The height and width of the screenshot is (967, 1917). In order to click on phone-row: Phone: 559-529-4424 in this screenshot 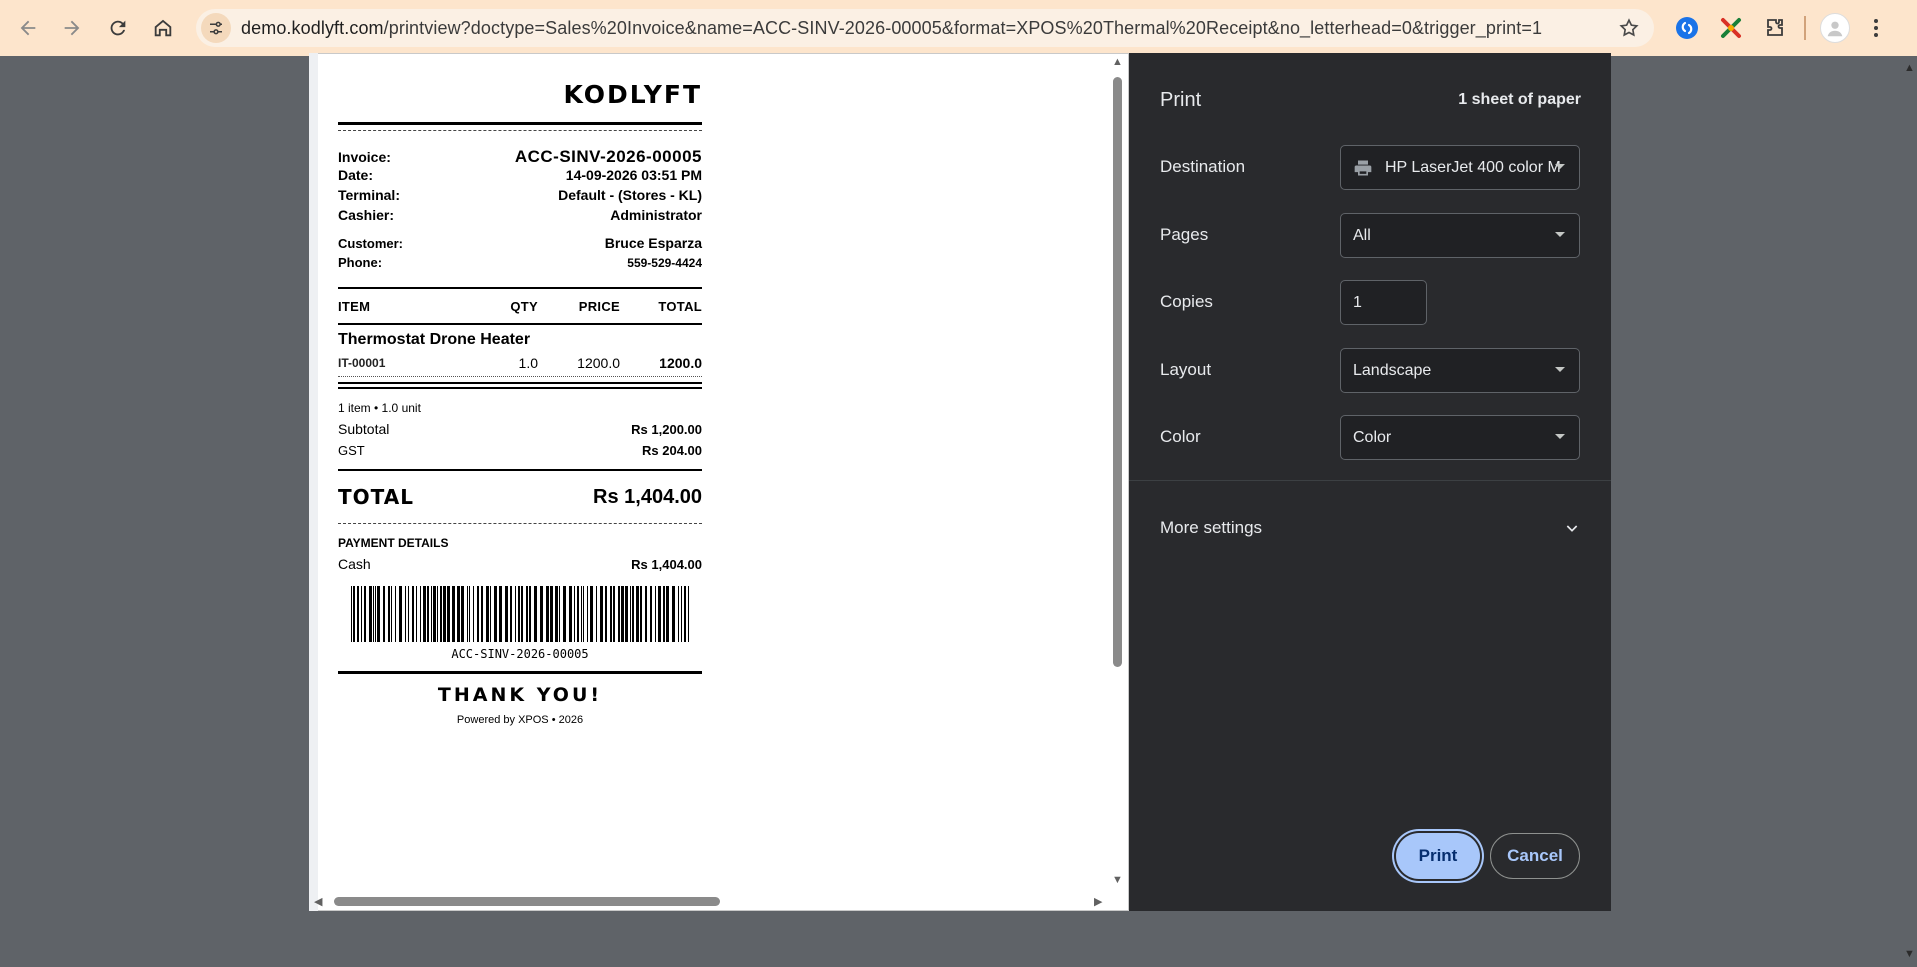, I will do `click(520, 264)`.